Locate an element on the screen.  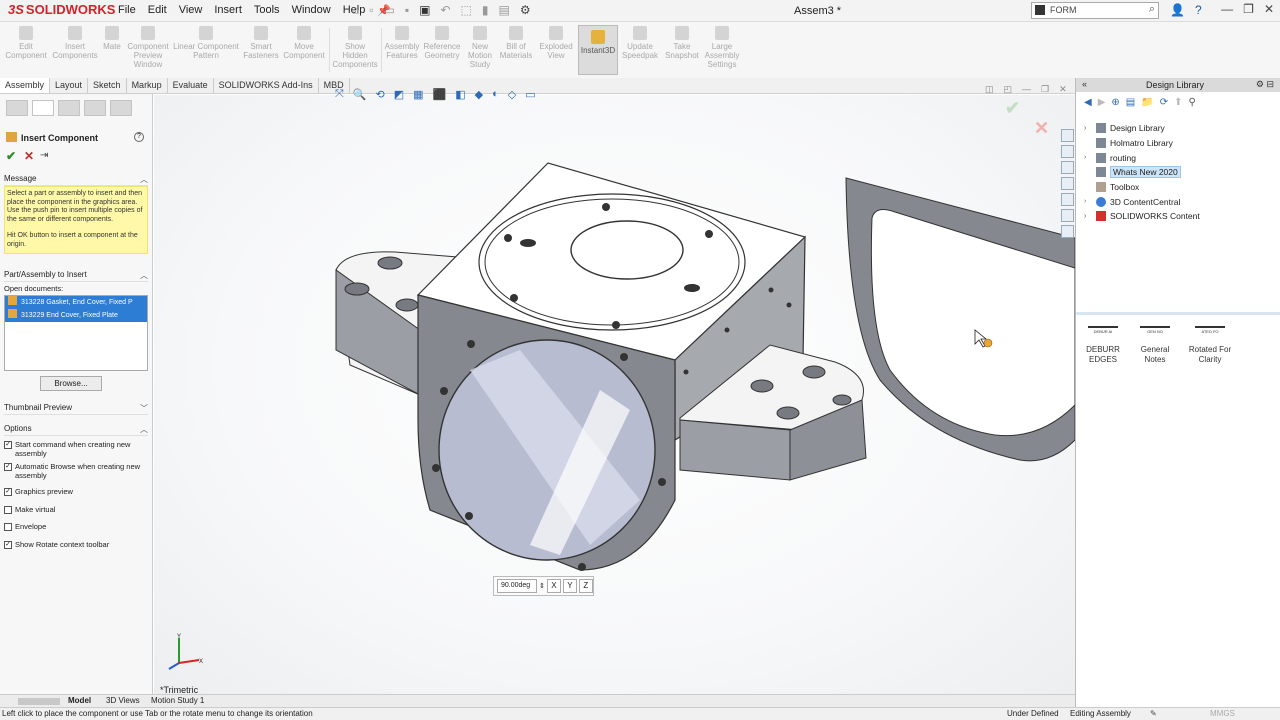
view-settings-icon: ▭ is located at coordinates (530, 94).